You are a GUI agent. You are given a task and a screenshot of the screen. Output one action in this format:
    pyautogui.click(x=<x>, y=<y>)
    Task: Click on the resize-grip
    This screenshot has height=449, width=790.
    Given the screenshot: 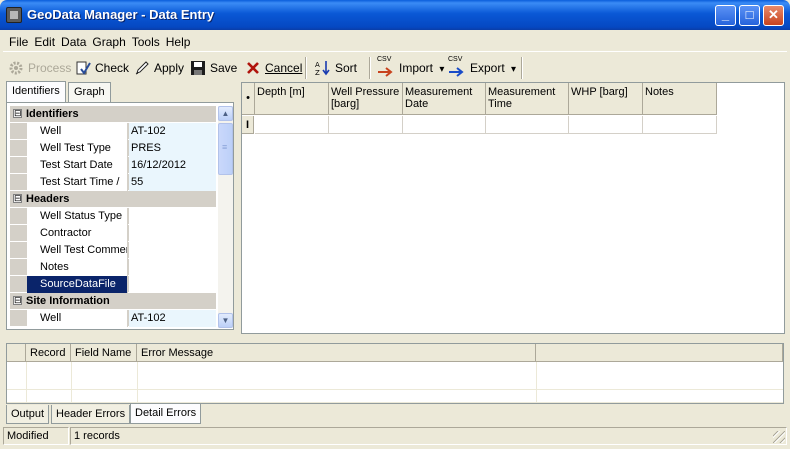 What is the action you would take?
    pyautogui.click(x=779, y=437)
    